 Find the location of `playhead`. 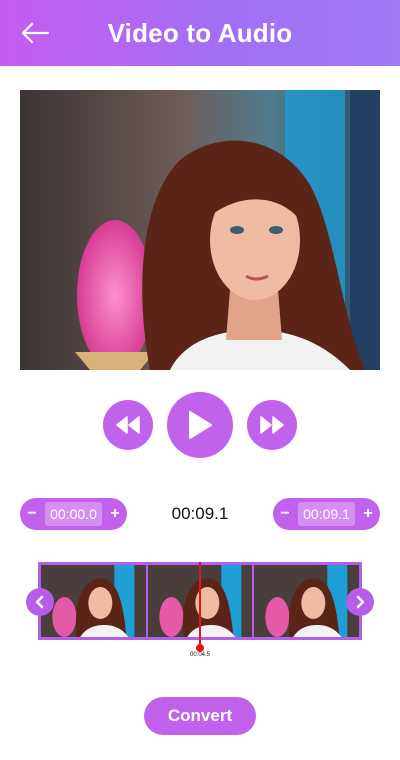

playhead is located at coordinates (200, 605).